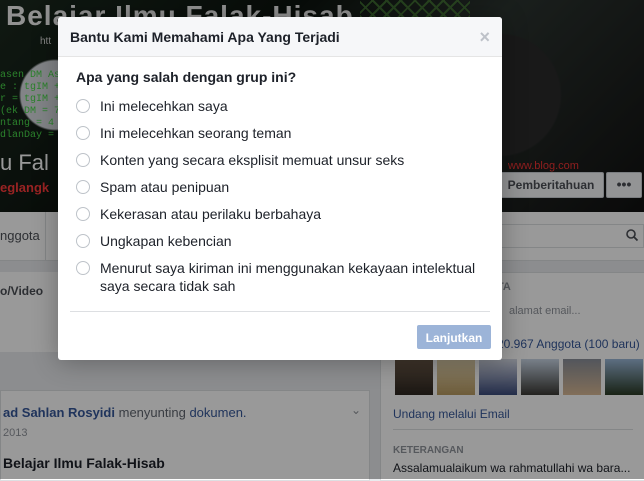 The width and height of the screenshot is (644, 481). Describe the element at coordinates (286, 106) in the screenshot. I see `report-option-harassing-me: Ini melecehkan saya` at that location.